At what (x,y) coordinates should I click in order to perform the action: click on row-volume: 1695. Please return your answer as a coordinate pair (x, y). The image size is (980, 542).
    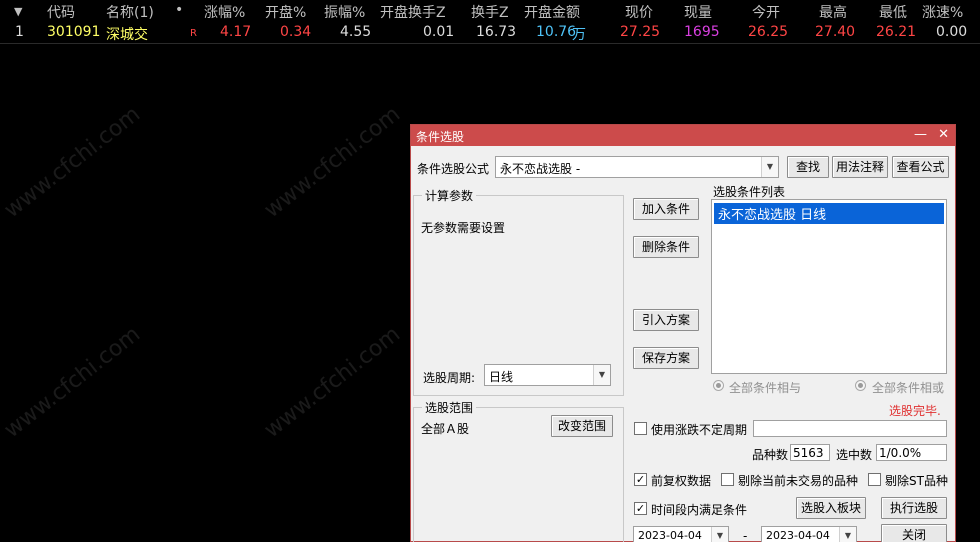
    Looking at the image, I should click on (702, 32).